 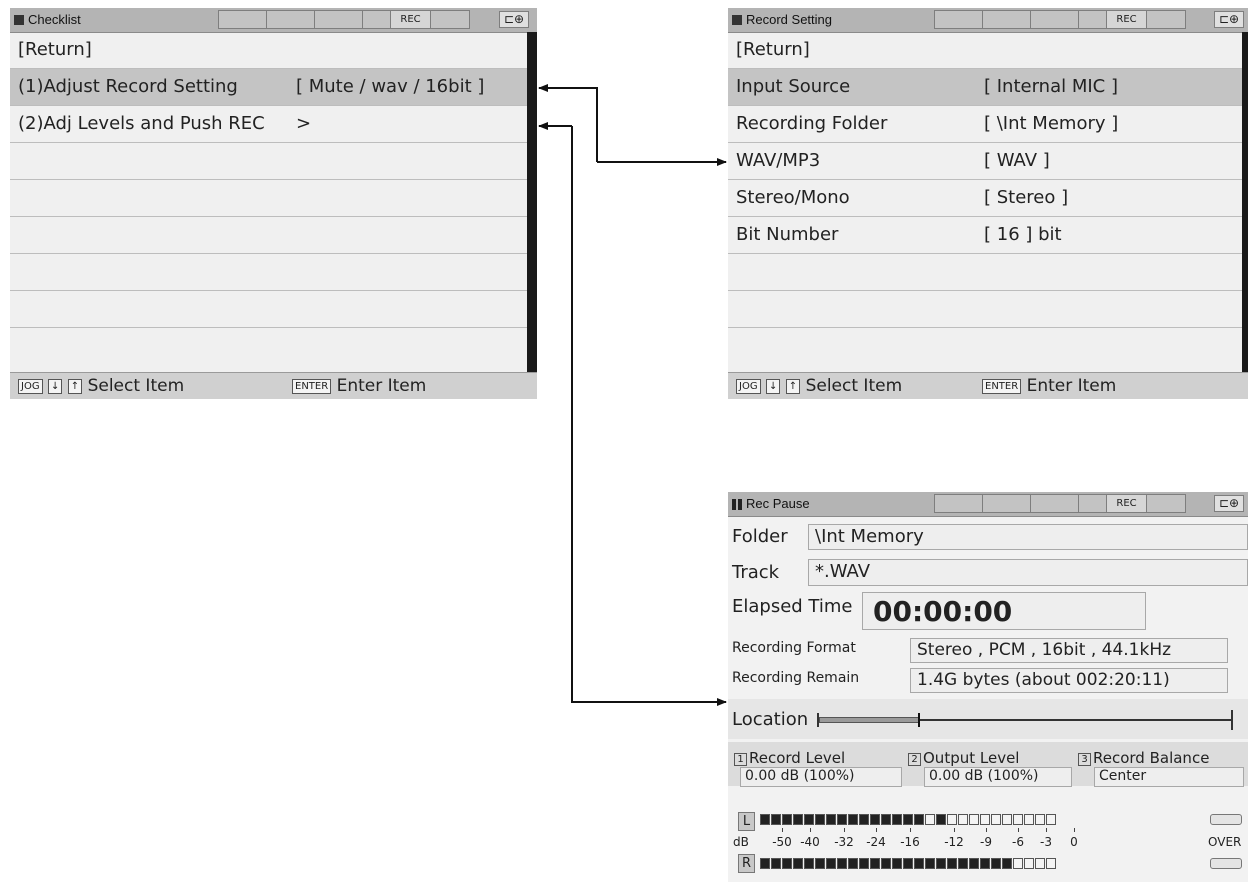 What do you see at coordinates (988, 20) in the screenshot?
I see `record-setting-titlebar: Record Setting REC ⊏⊕` at bounding box center [988, 20].